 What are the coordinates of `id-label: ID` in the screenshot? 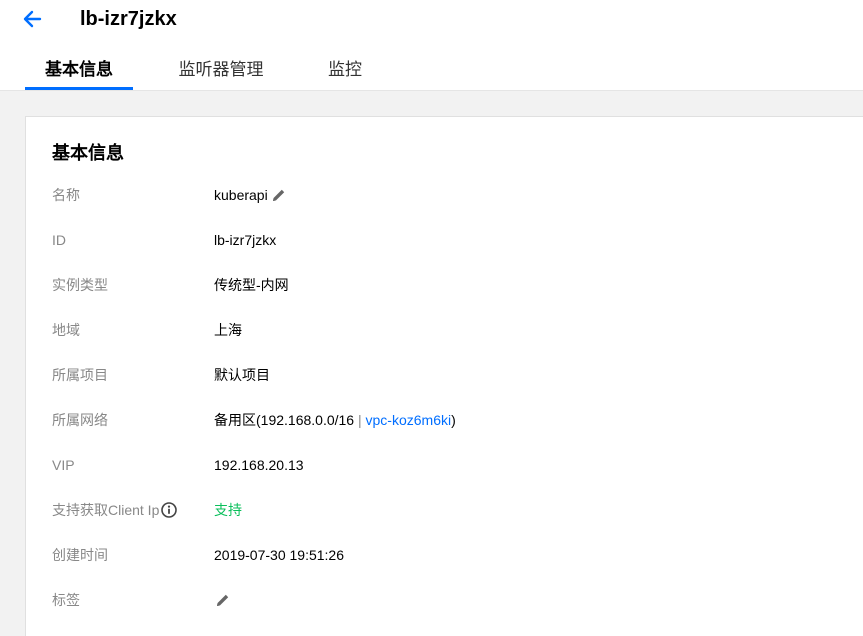 It's located at (59, 240).